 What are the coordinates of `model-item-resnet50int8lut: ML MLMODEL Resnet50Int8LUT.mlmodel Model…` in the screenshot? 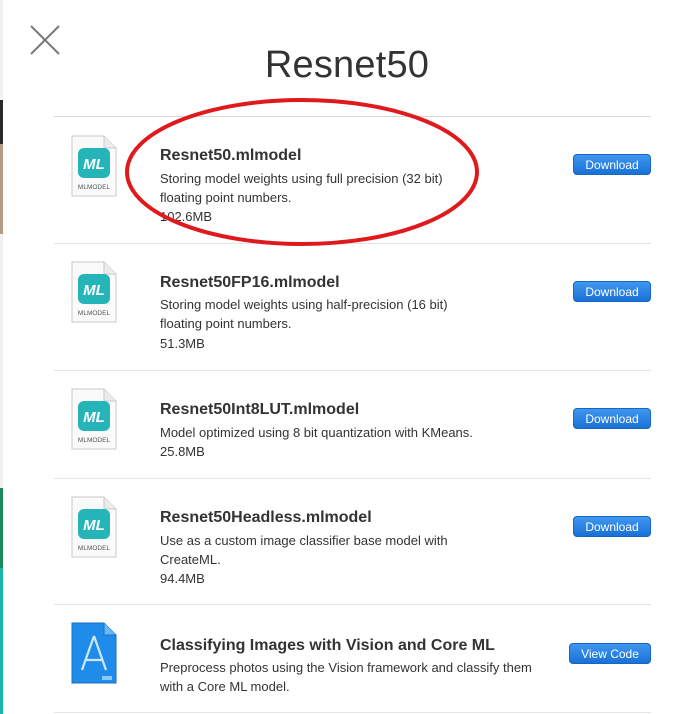 It's located at (352, 424).